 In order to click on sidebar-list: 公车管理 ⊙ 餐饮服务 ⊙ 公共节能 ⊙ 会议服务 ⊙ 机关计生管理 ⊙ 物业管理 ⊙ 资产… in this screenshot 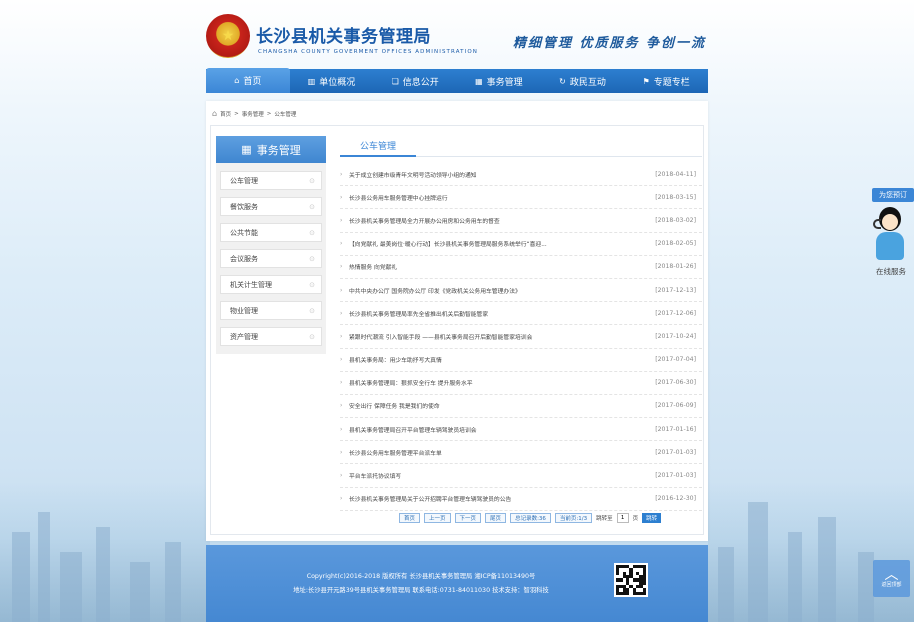, I will do `click(271, 254)`.